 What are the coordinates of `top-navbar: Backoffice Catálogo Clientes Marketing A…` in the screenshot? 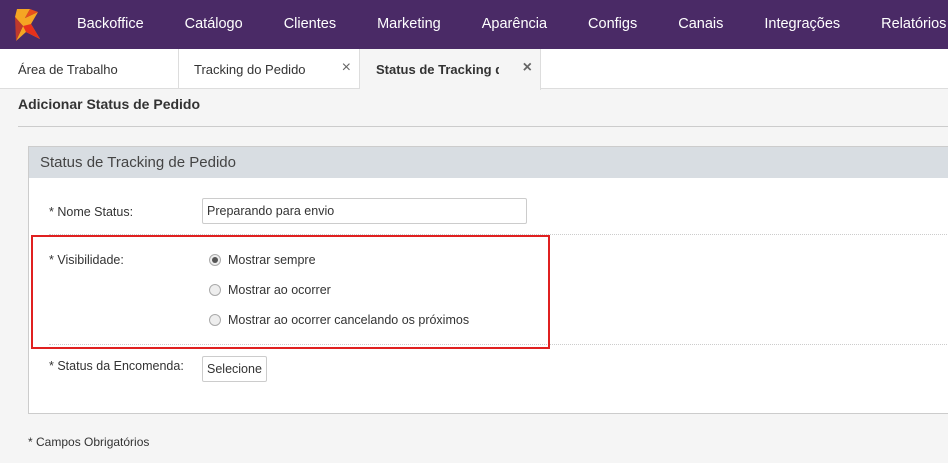 It's located at (474, 24).